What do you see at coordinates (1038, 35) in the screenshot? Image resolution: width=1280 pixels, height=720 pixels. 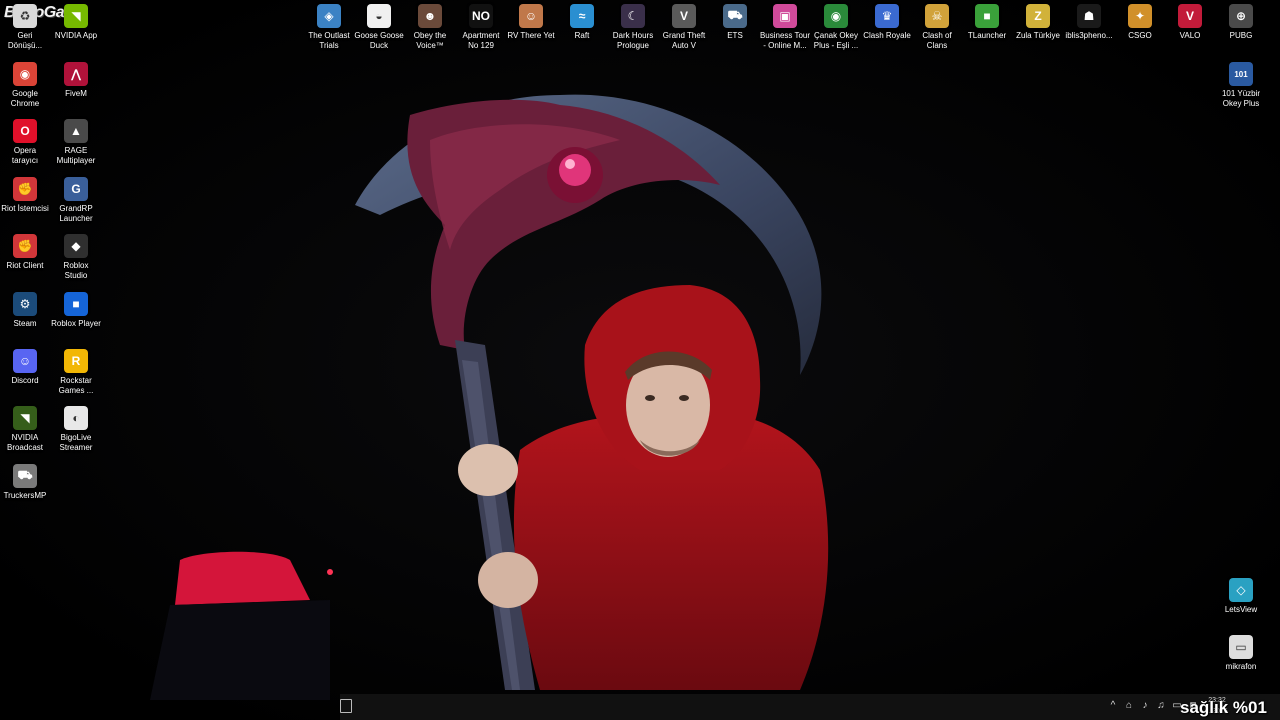 I see `desktop-shortcut-label: Zula Türkiye` at bounding box center [1038, 35].